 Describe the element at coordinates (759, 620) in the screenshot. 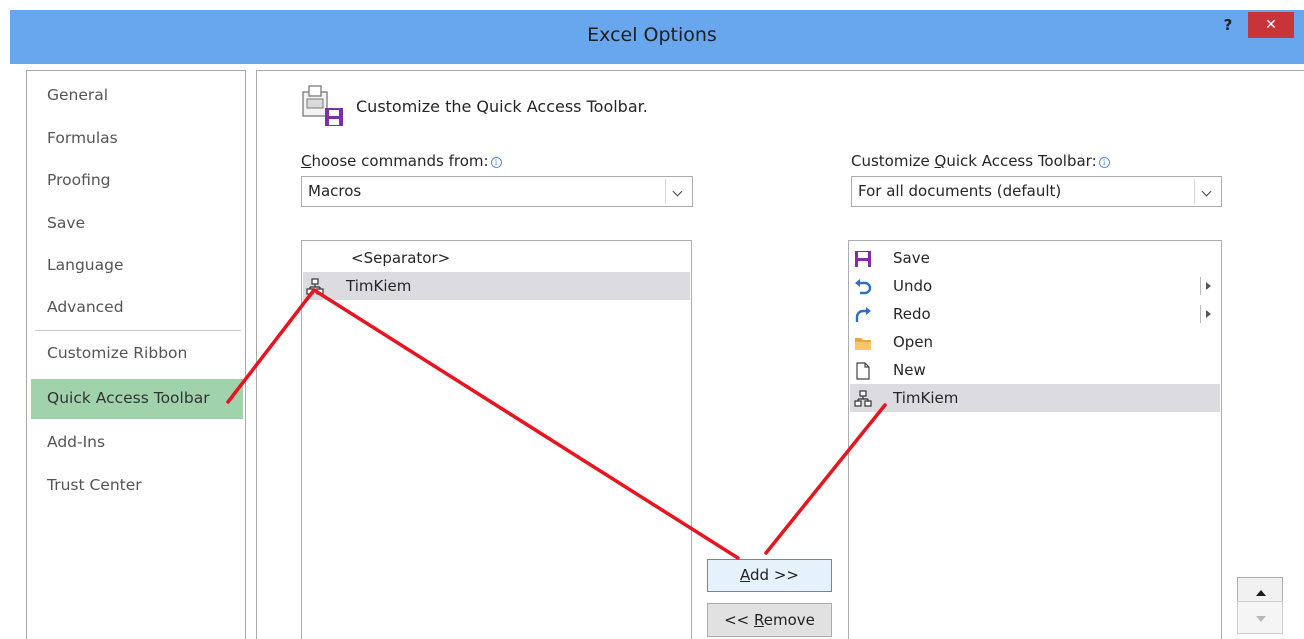

I see `remove-button-access-key: R` at that location.